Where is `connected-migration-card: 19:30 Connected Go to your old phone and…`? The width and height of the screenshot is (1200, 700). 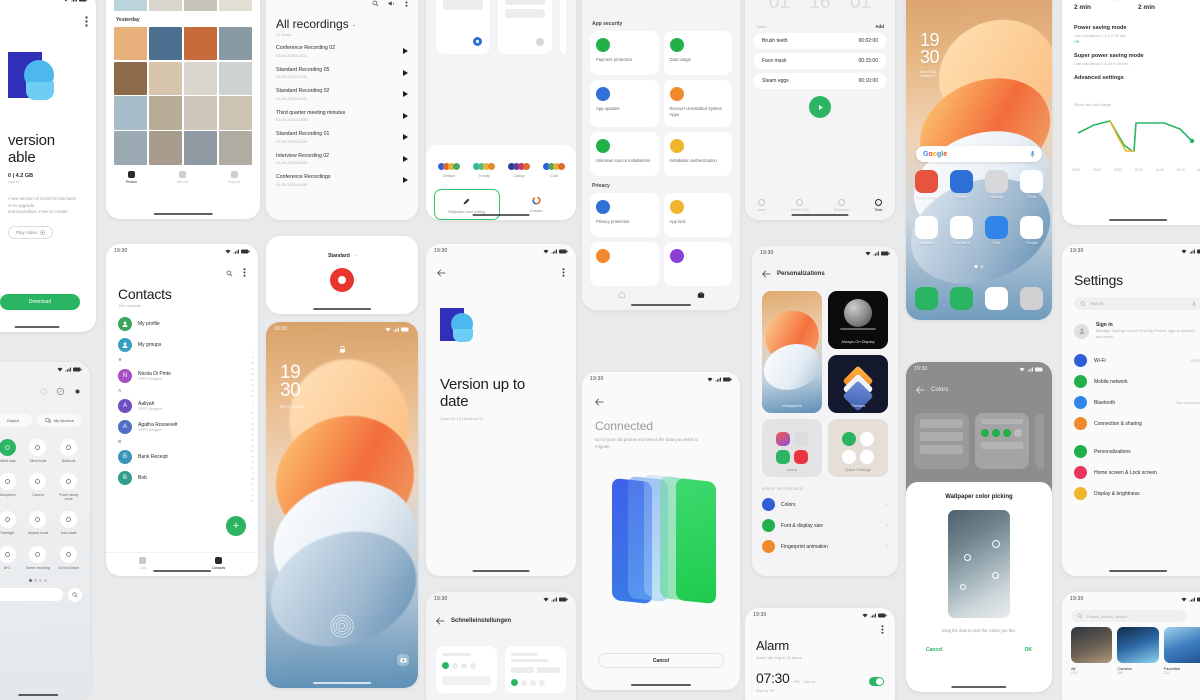 connected-migration-card: 19:30 Connected Go to your old phone and… is located at coordinates (661, 531).